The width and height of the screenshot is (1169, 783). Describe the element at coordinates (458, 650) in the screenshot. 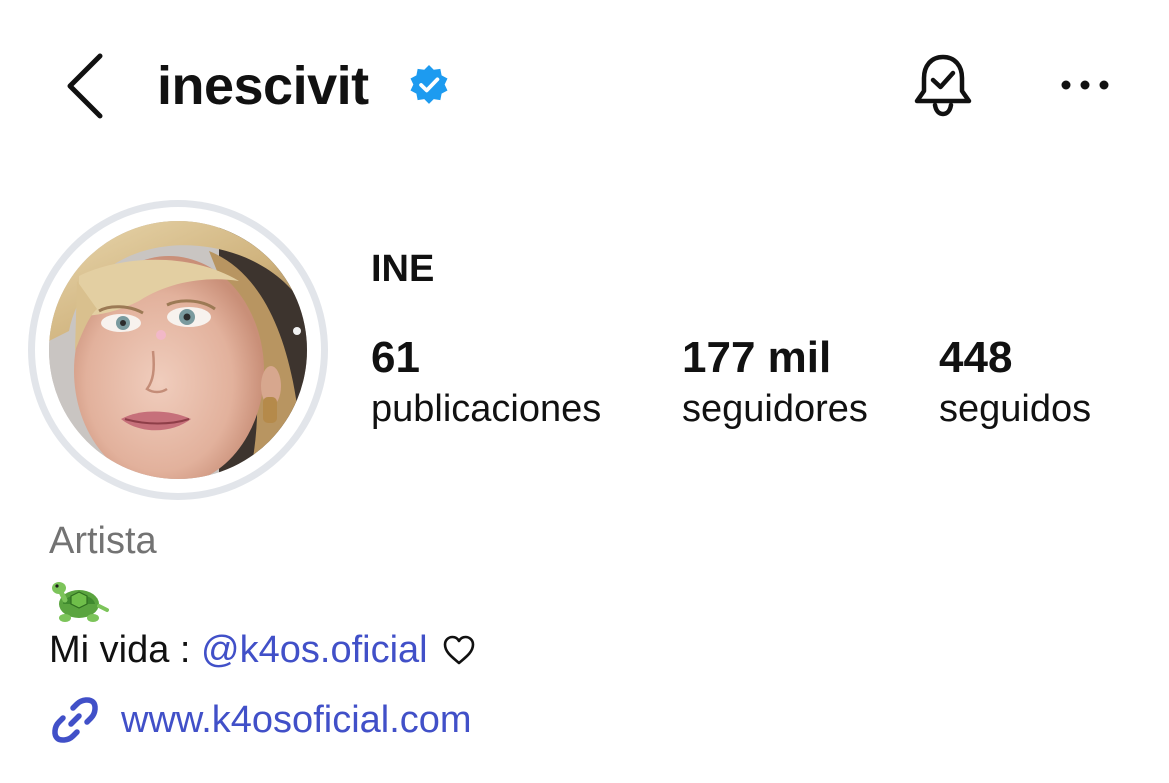

I see `heart-outline-icon` at that location.